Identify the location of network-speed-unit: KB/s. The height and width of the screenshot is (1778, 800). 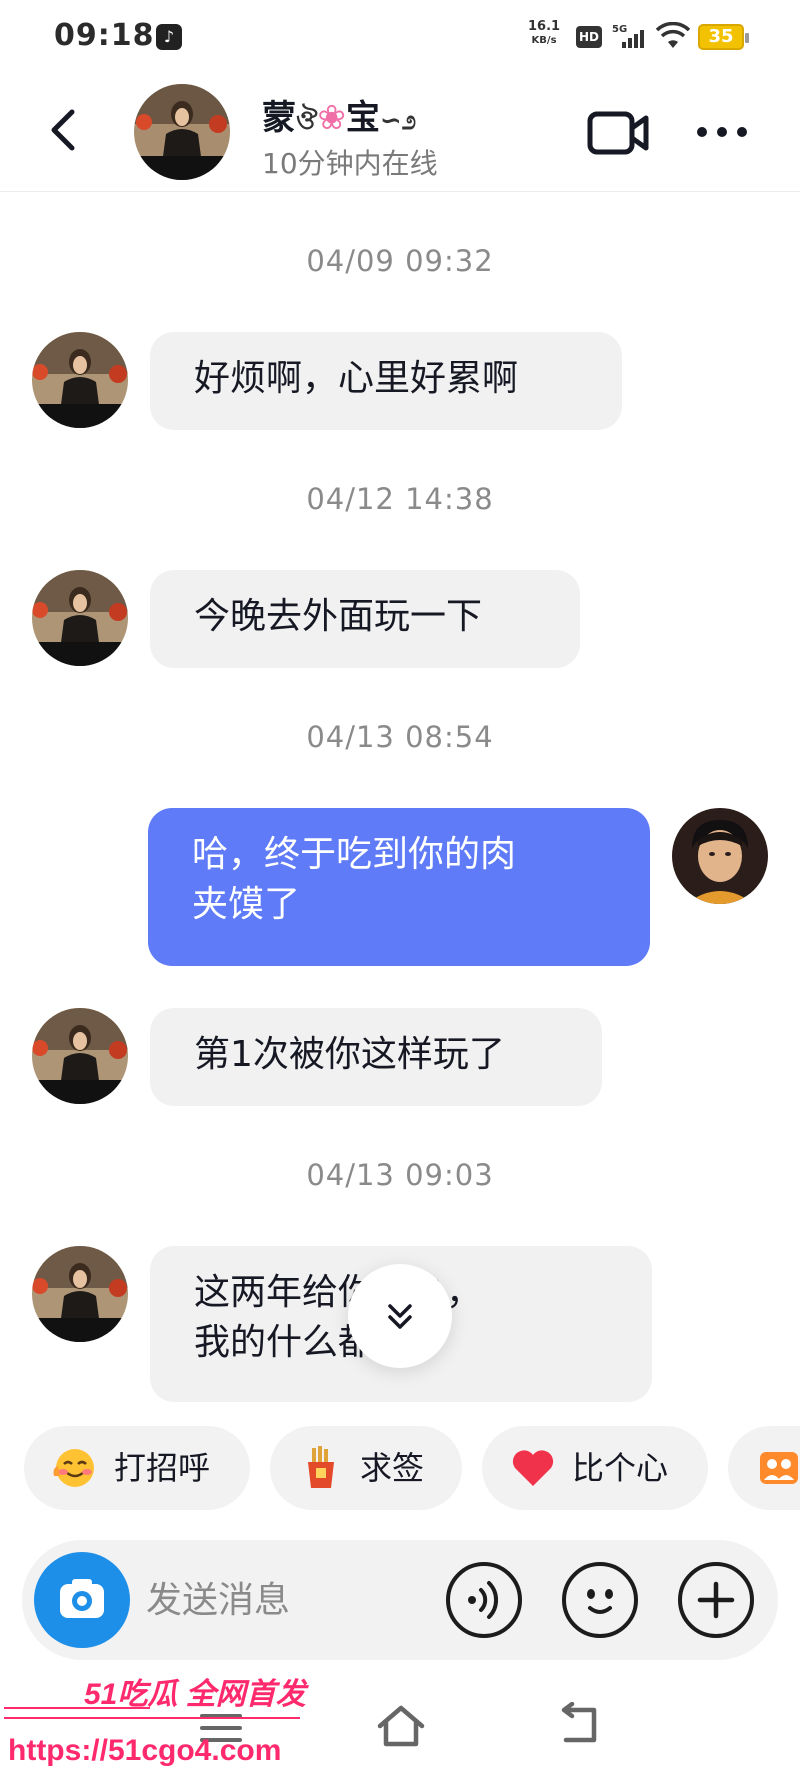
(544, 40).